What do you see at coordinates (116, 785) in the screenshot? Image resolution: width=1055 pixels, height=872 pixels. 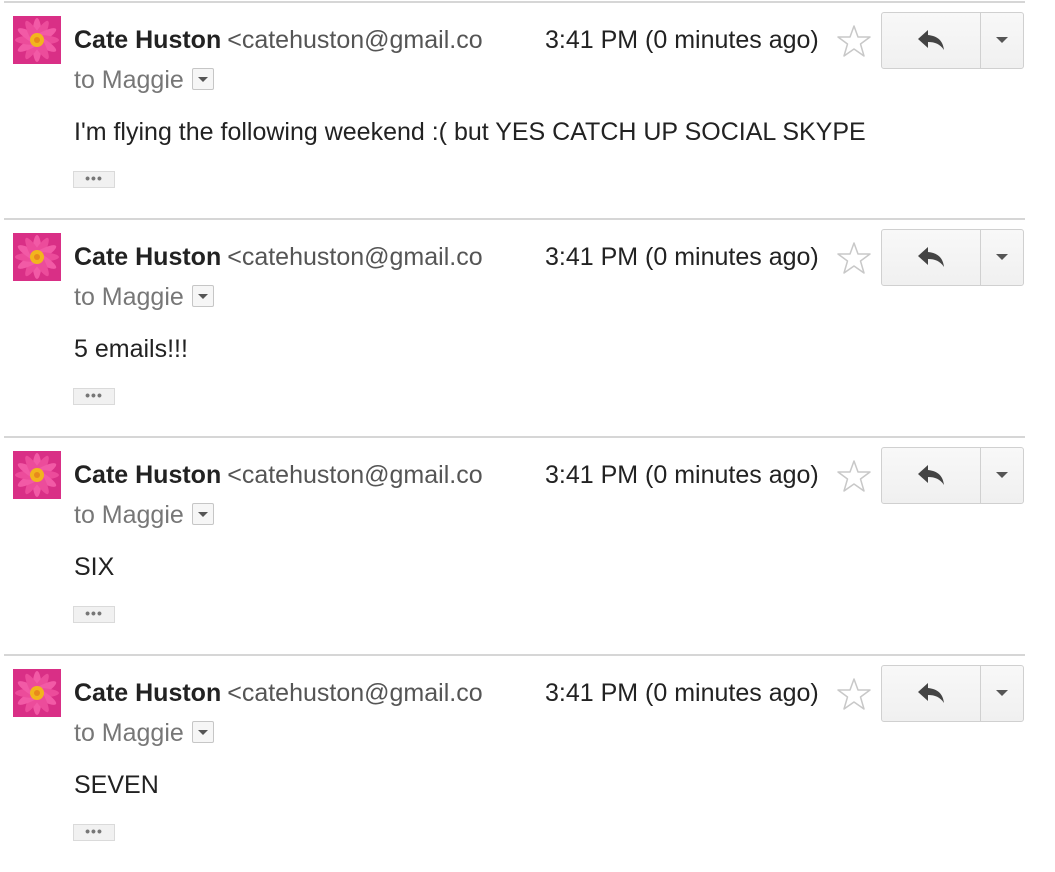 I see `message-body: SEVEN` at bounding box center [116, 785].